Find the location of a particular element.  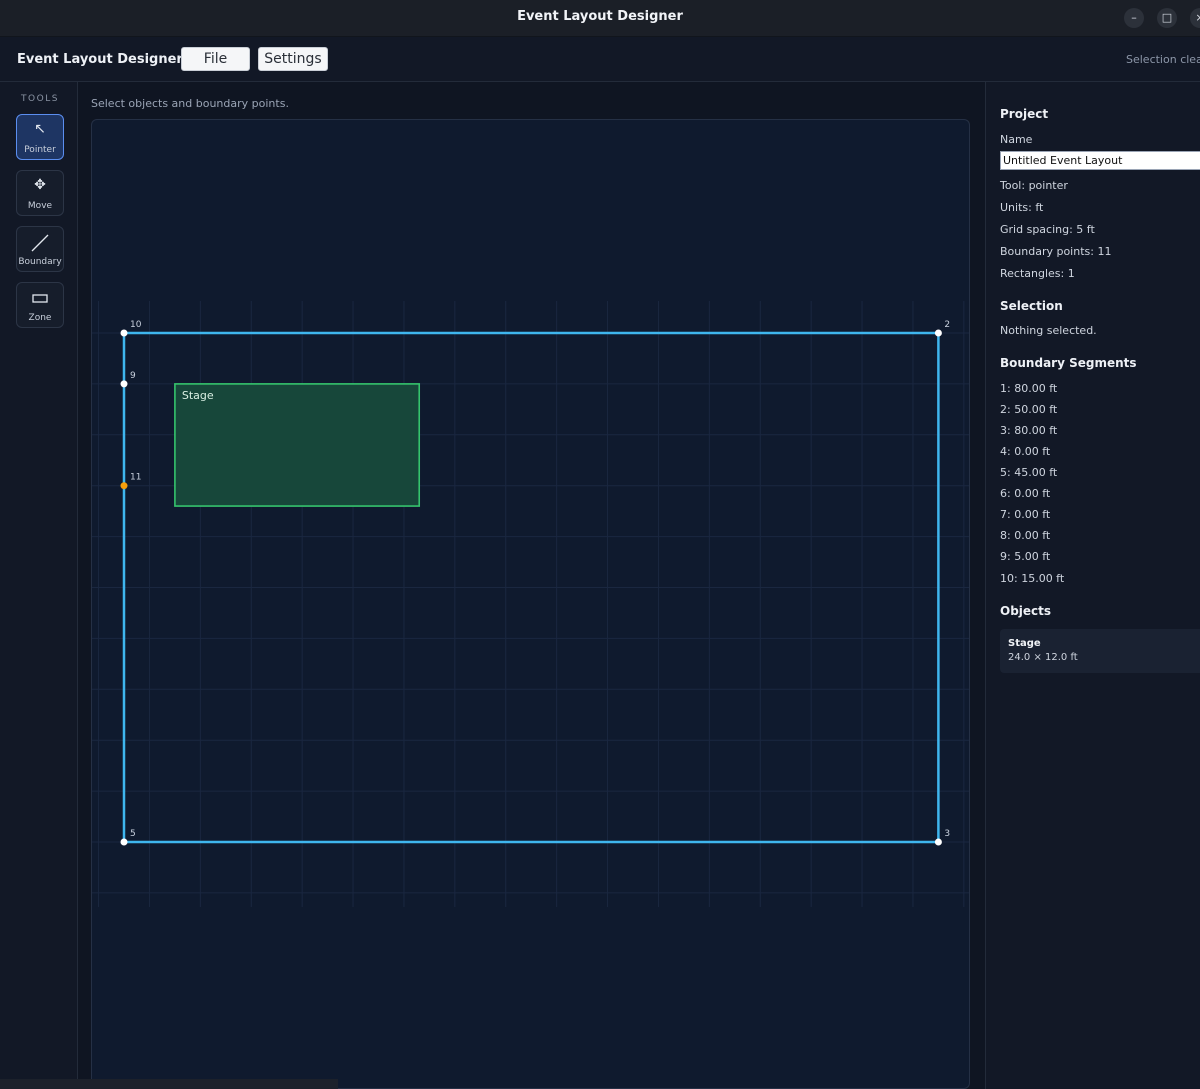

tools-heading: TOOLS is located at coordinates (40, 99).